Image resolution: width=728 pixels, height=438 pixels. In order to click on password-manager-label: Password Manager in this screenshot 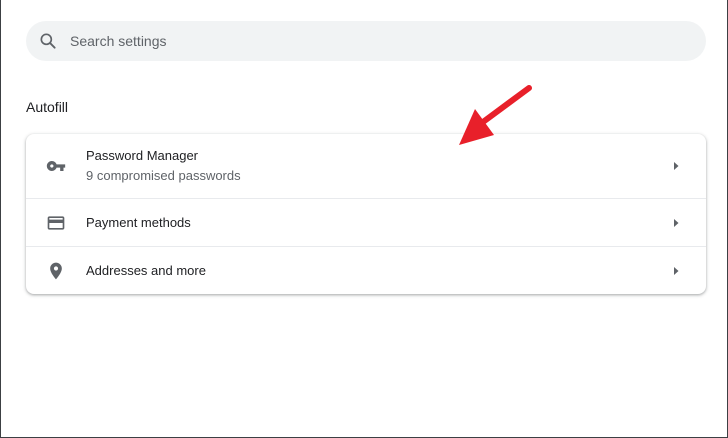, I will do `click(142, 155)`.